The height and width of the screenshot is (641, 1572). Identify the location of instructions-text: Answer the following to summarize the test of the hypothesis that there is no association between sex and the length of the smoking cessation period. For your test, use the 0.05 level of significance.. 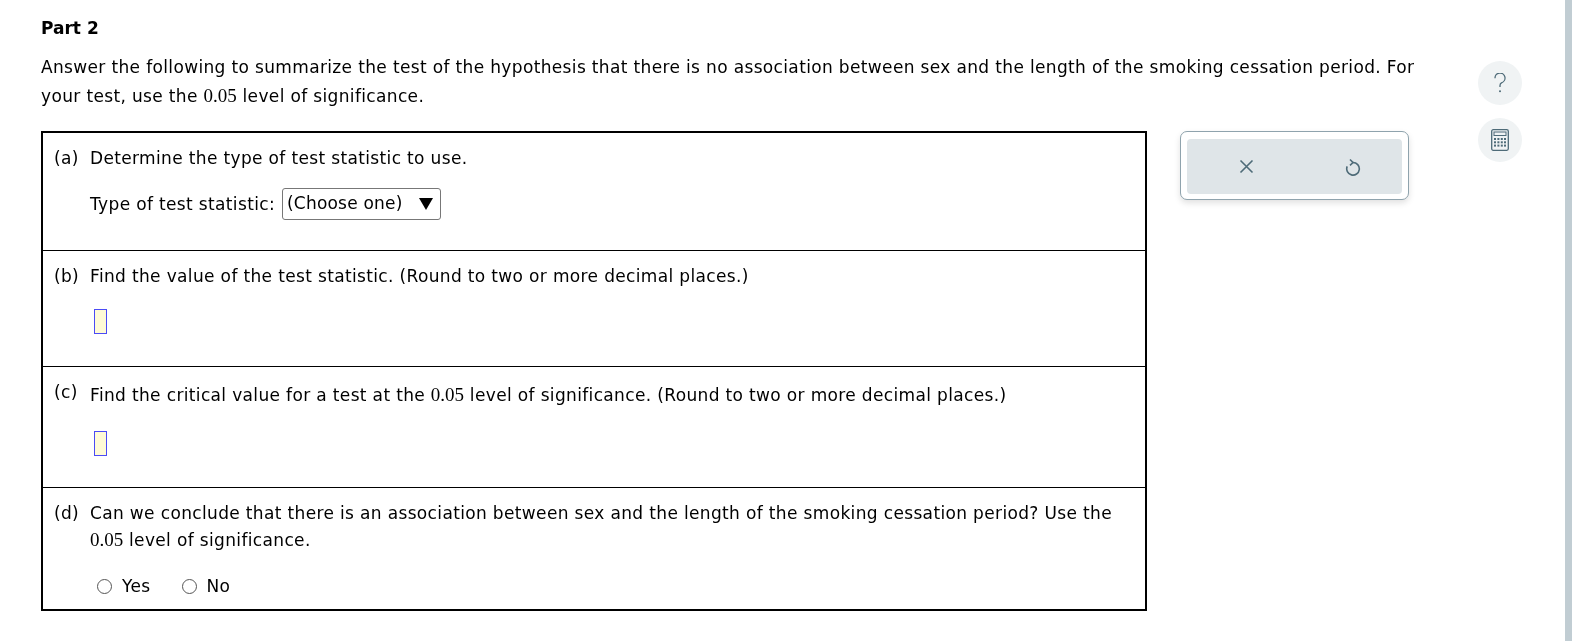
(728, 82).